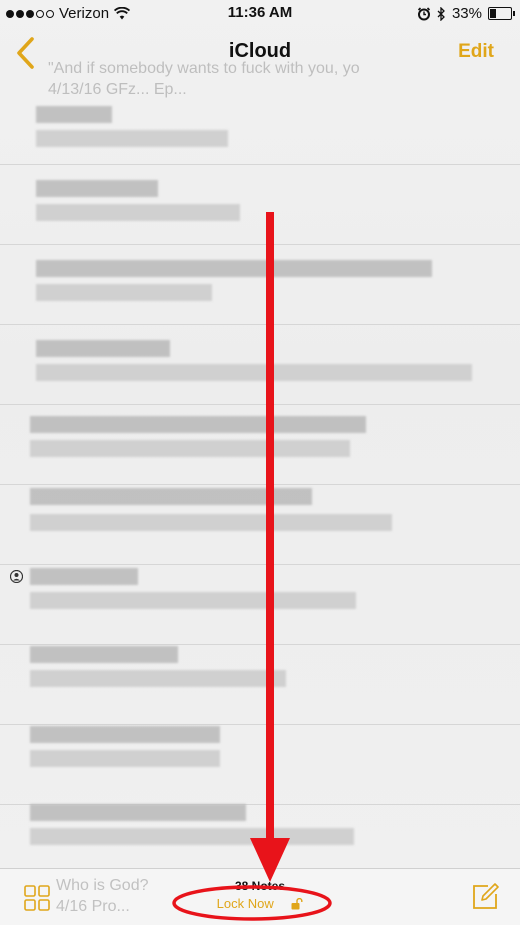  I want to click on lock-icon, so click(297, 903).